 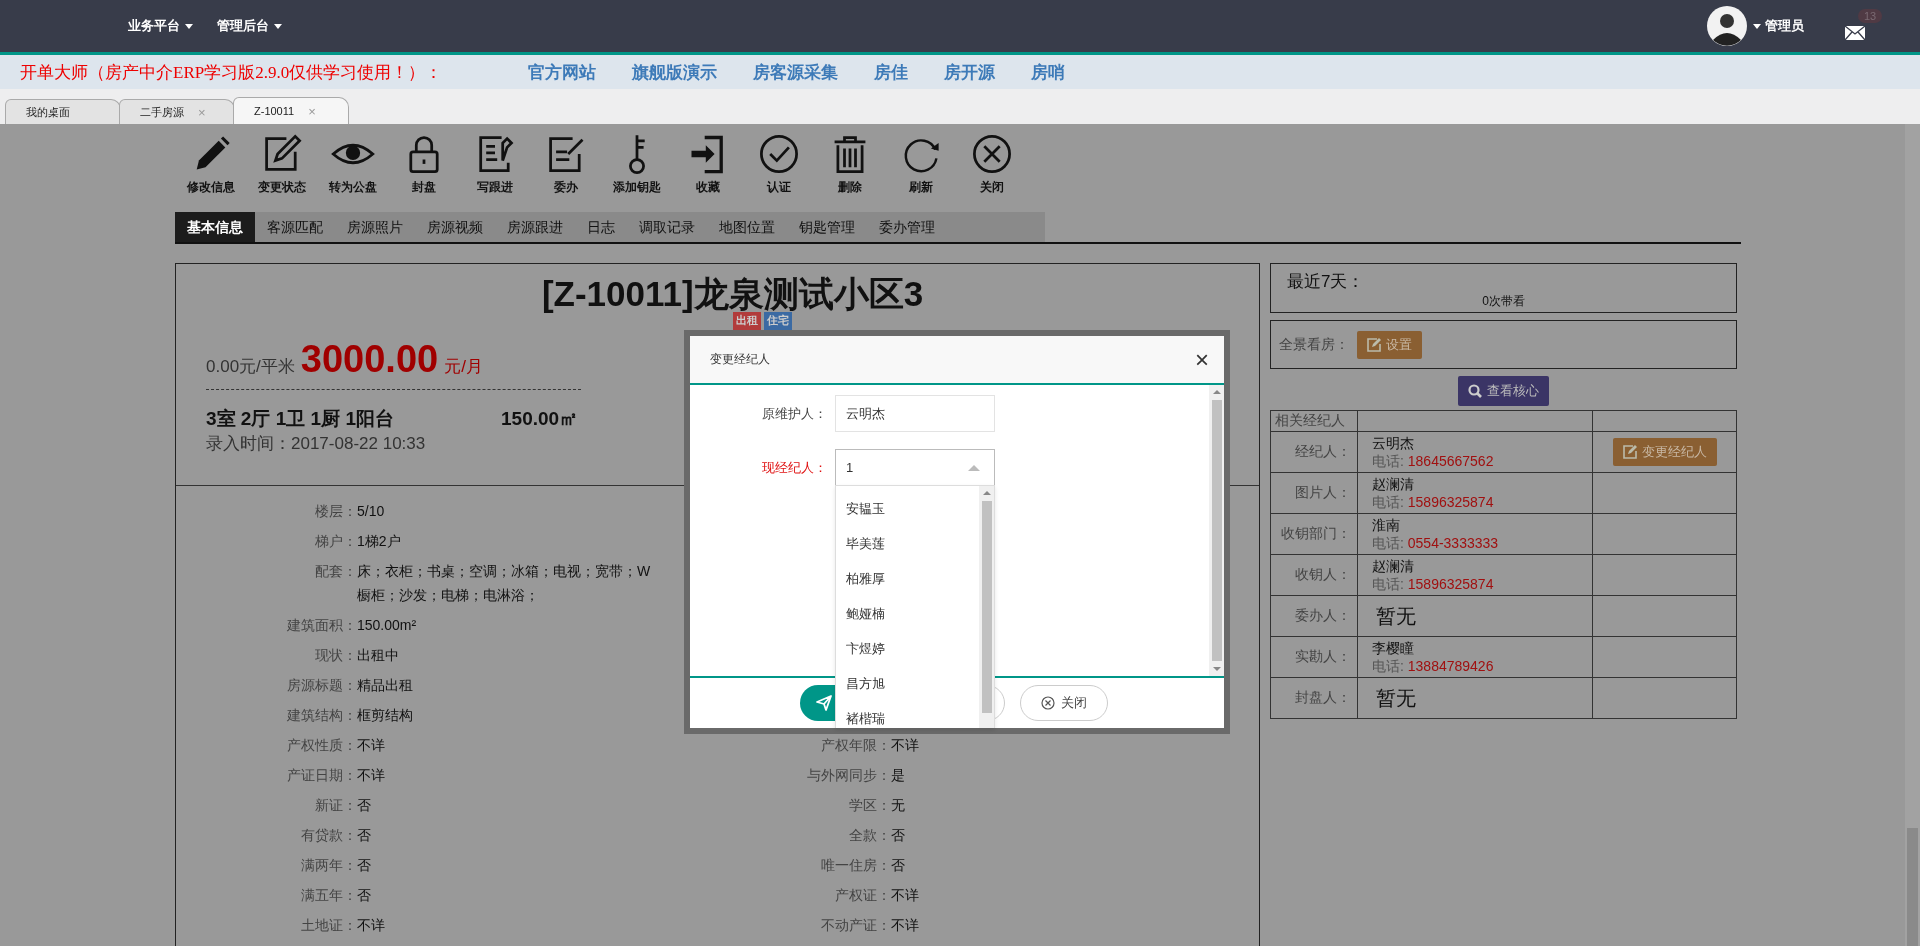 I want to click on toolbar-button: 封盘, so click(x=423, y=172).